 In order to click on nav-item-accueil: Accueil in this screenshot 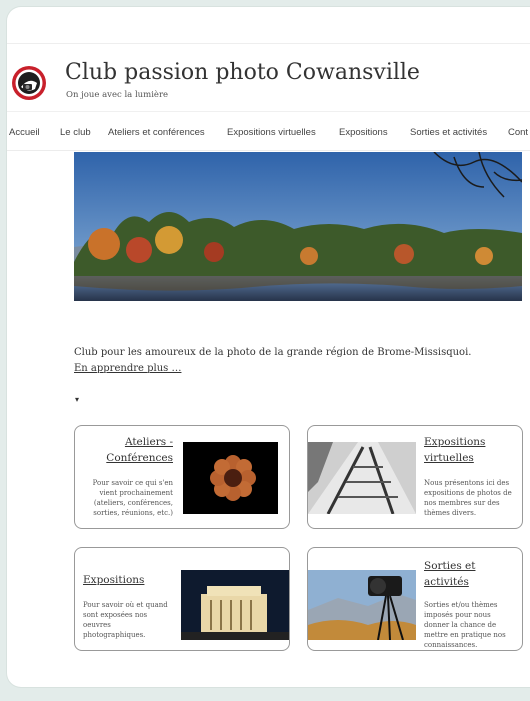, I will do `click(24, 132)`.